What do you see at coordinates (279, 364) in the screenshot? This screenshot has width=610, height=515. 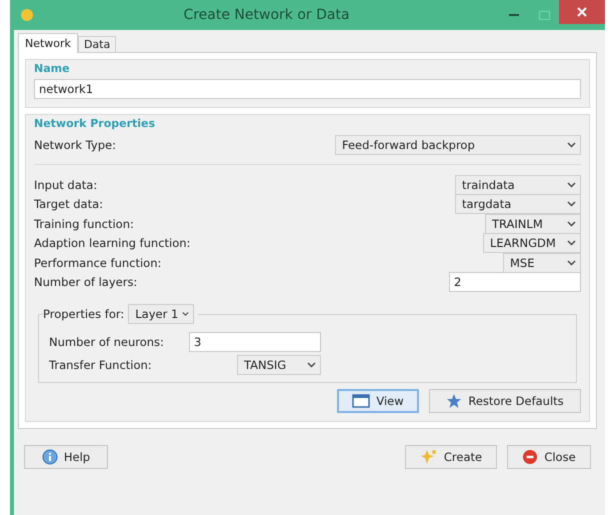 I see `transfer-dropdown: TANSIG` at bounding box center [279, 364].